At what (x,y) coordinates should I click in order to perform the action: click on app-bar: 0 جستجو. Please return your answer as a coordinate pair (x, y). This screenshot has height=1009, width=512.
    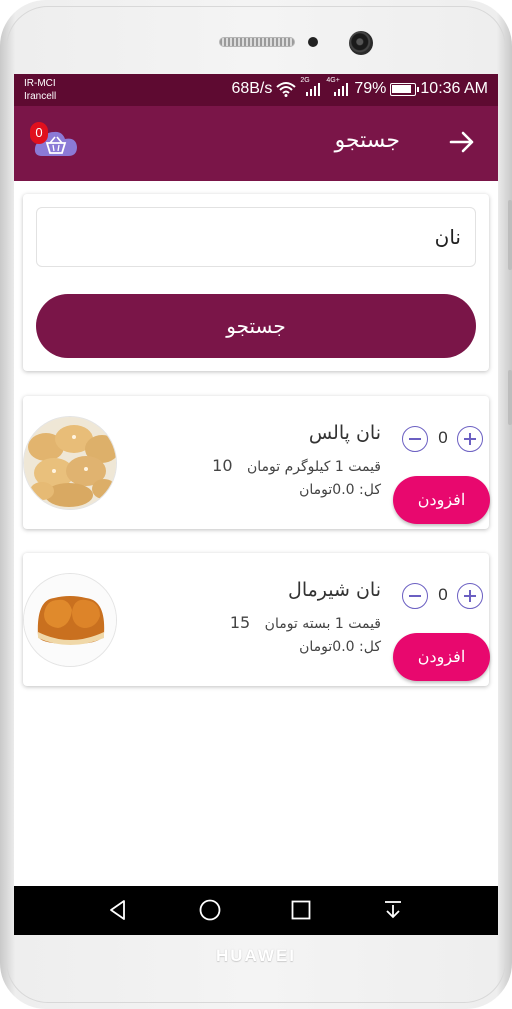
    Looking at the image, I should click on (256, 143).